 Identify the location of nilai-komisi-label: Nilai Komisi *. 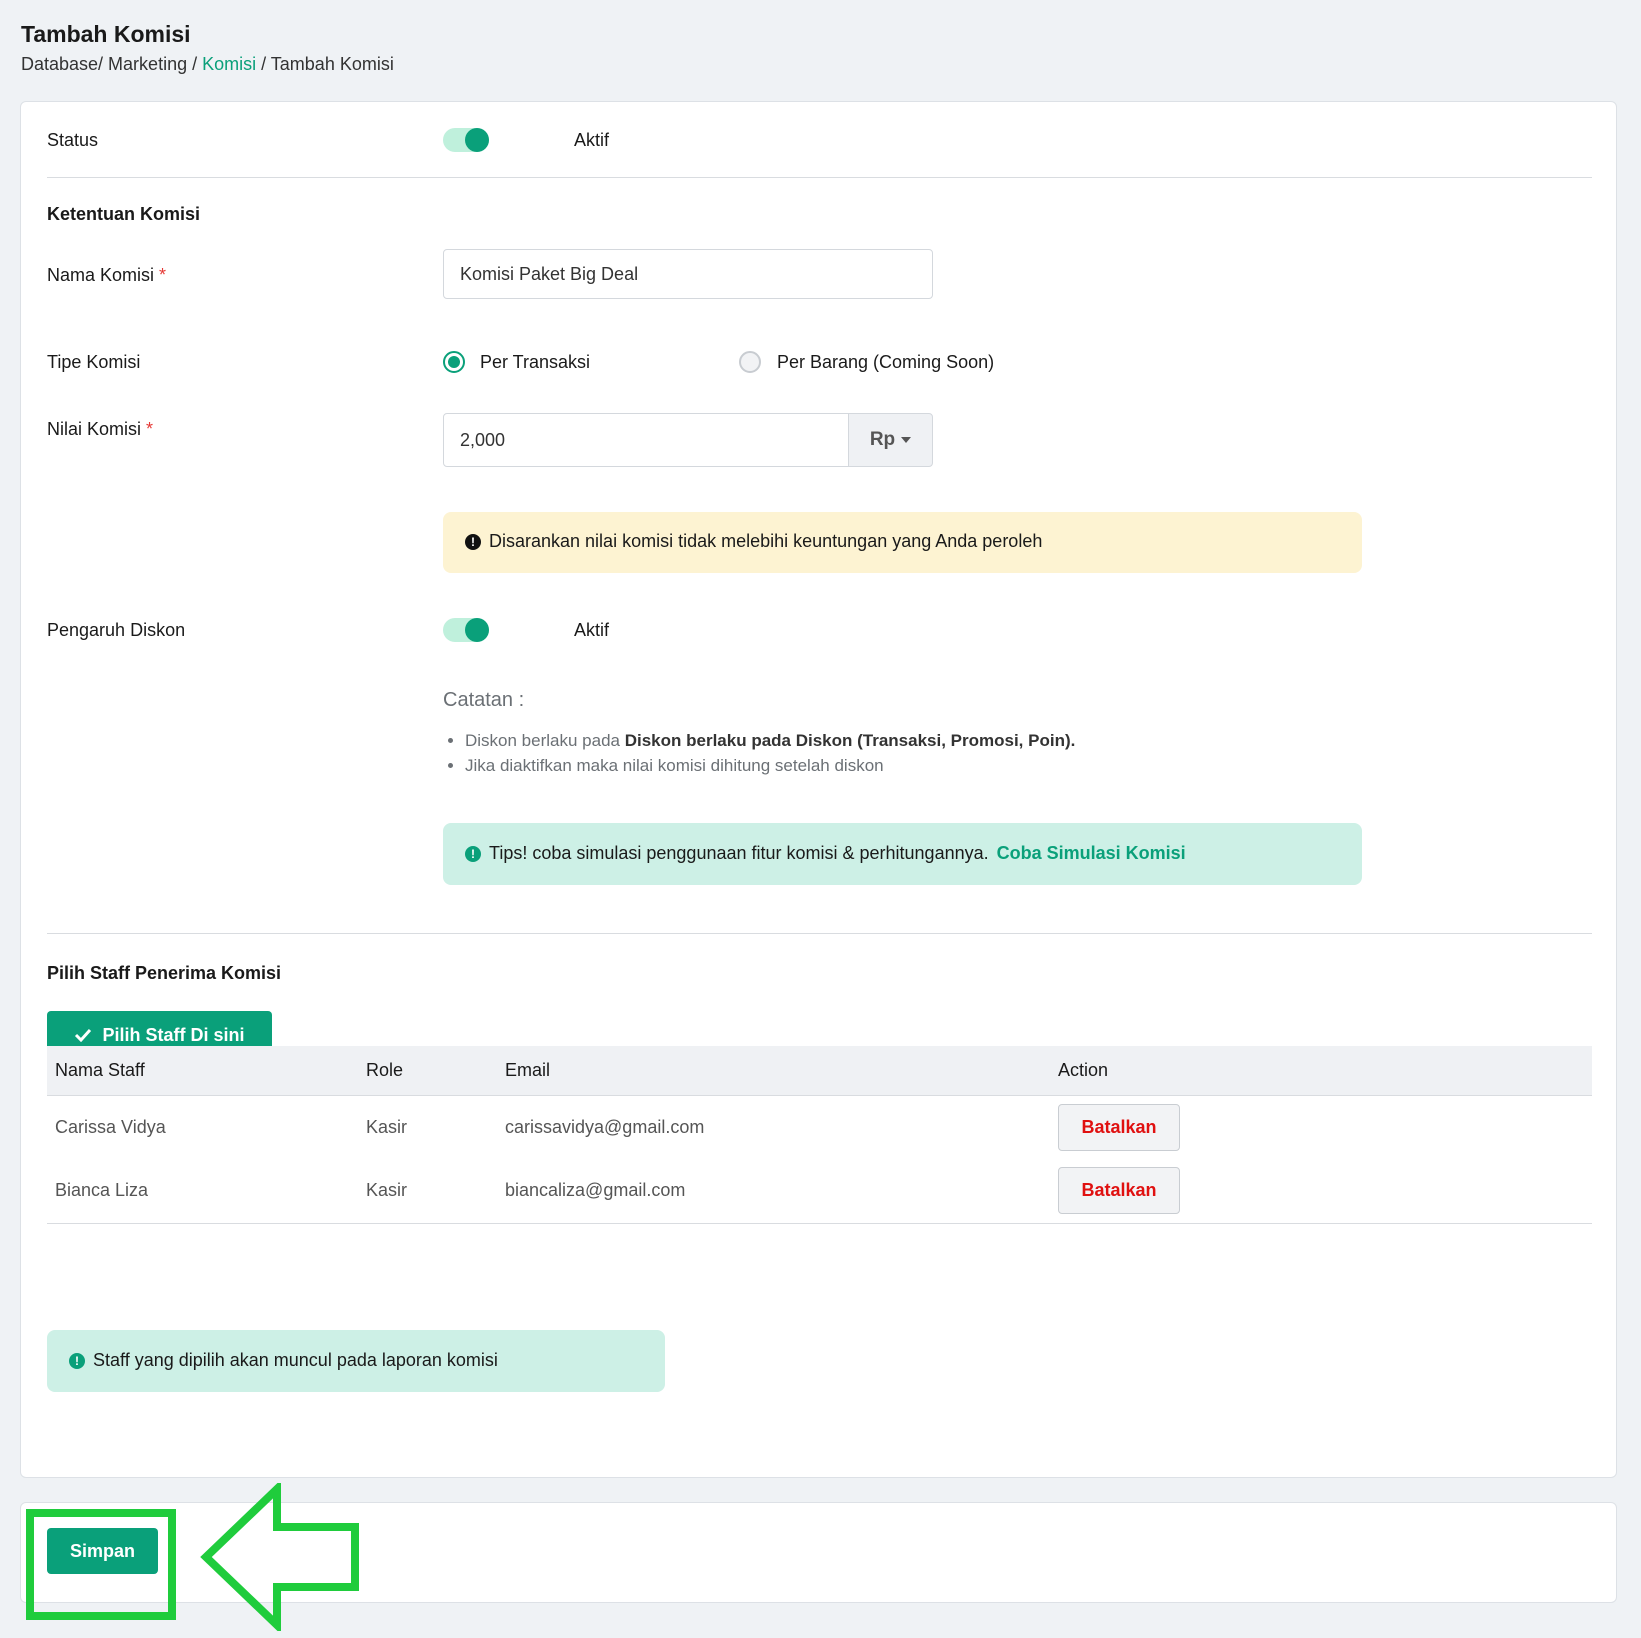
(100, 429).